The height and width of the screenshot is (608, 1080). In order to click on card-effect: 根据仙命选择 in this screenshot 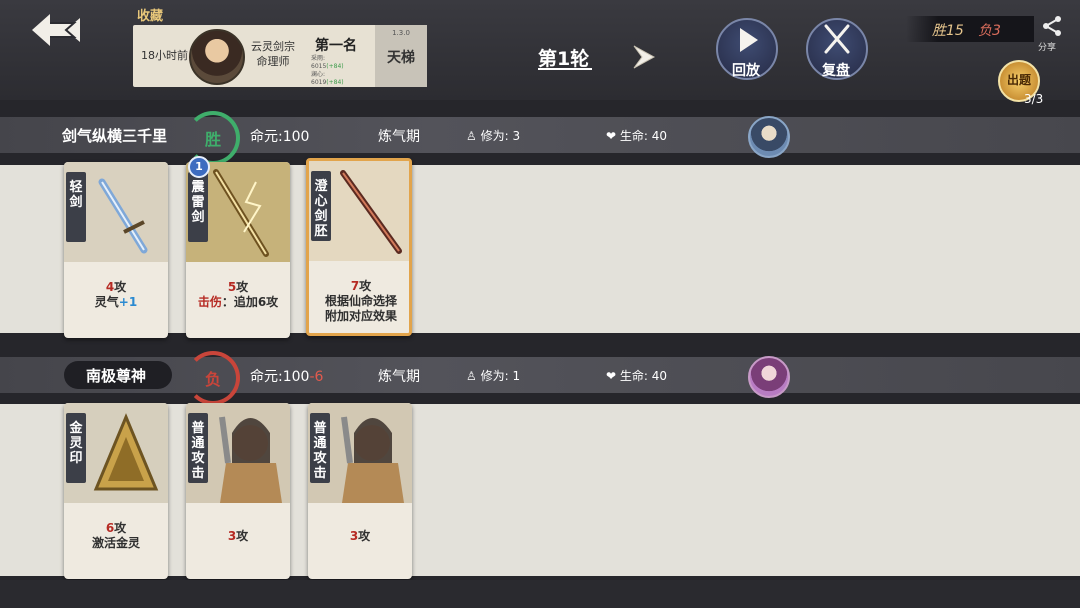, I will do `click(360, 301)`.